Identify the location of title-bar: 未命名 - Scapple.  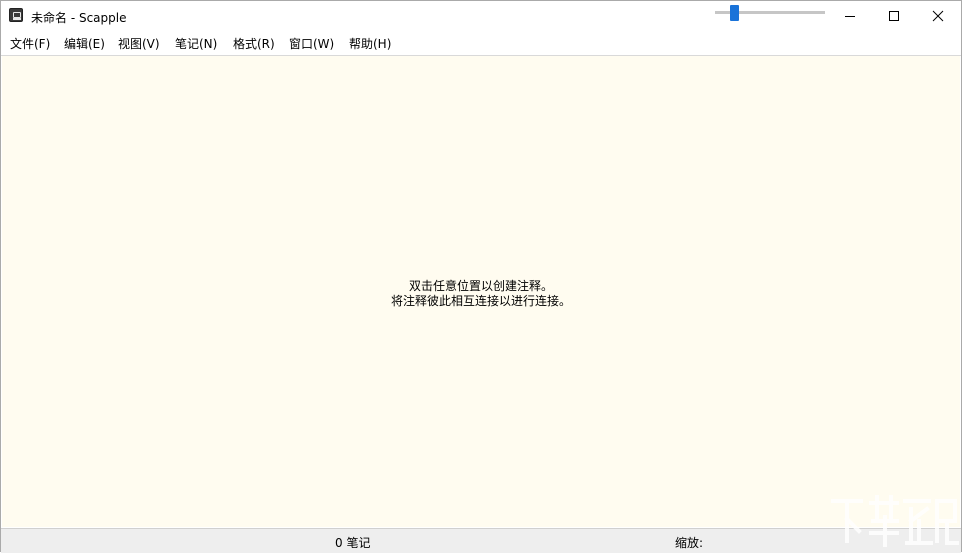
(481, 16).